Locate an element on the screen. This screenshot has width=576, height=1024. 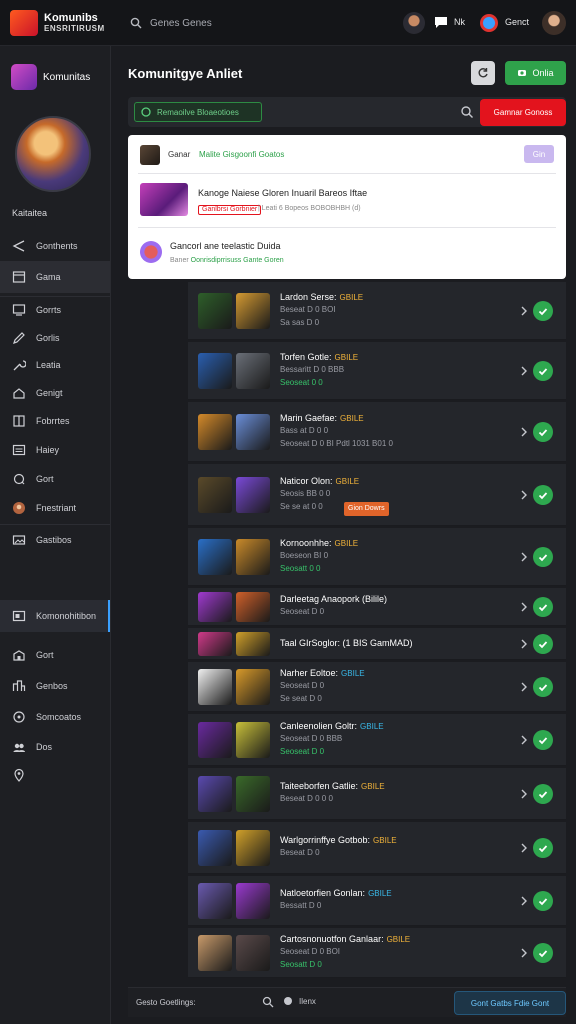
search-button: Gamnar Gonoss is located at coordinates (523, 112).